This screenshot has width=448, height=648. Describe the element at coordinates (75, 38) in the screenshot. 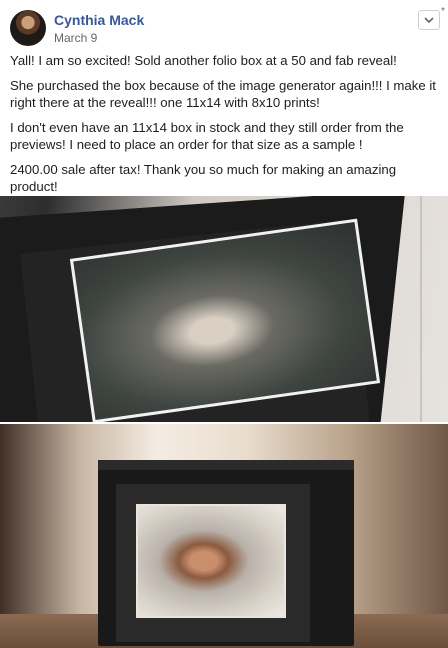

I see `post-date: March 9` at that location.